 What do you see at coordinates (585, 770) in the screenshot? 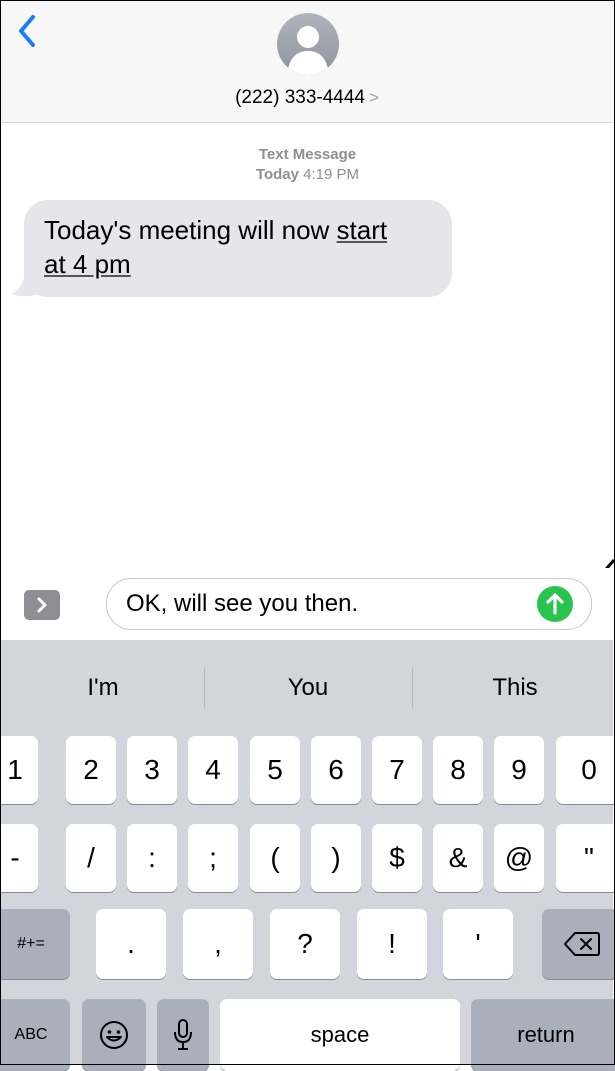
I see `key-0: 0` at bounding box center [585, 770].